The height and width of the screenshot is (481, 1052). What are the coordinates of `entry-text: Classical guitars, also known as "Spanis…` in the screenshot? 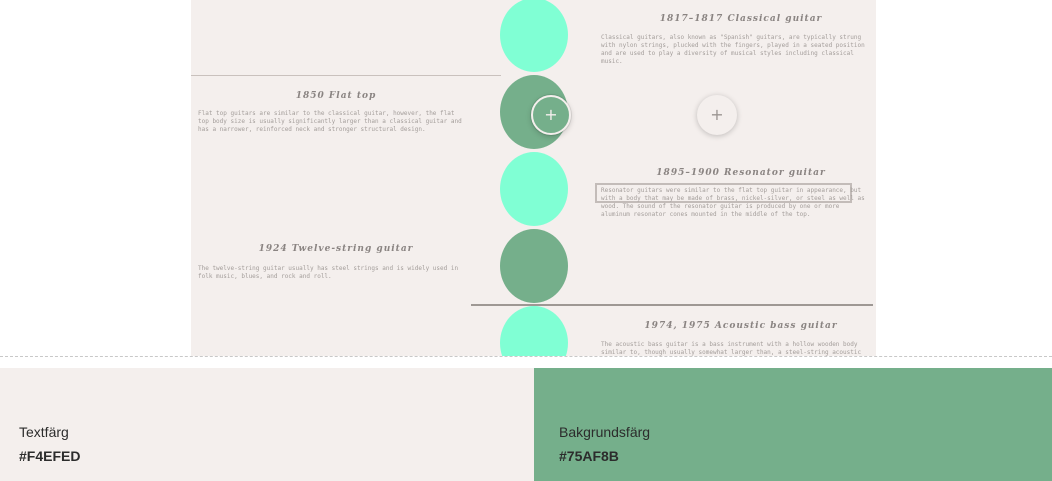 It's located at (733, 49).